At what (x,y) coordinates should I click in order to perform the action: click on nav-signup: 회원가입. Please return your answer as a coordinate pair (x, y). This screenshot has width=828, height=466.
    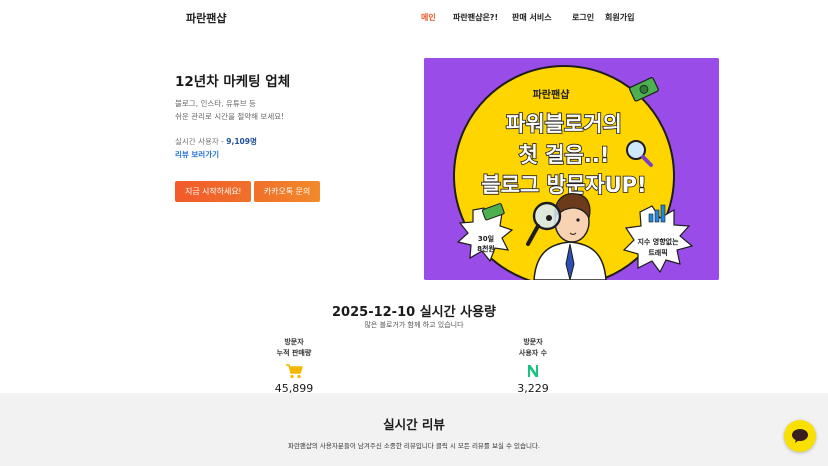
    Looking at the image, I should click on (619, 18).